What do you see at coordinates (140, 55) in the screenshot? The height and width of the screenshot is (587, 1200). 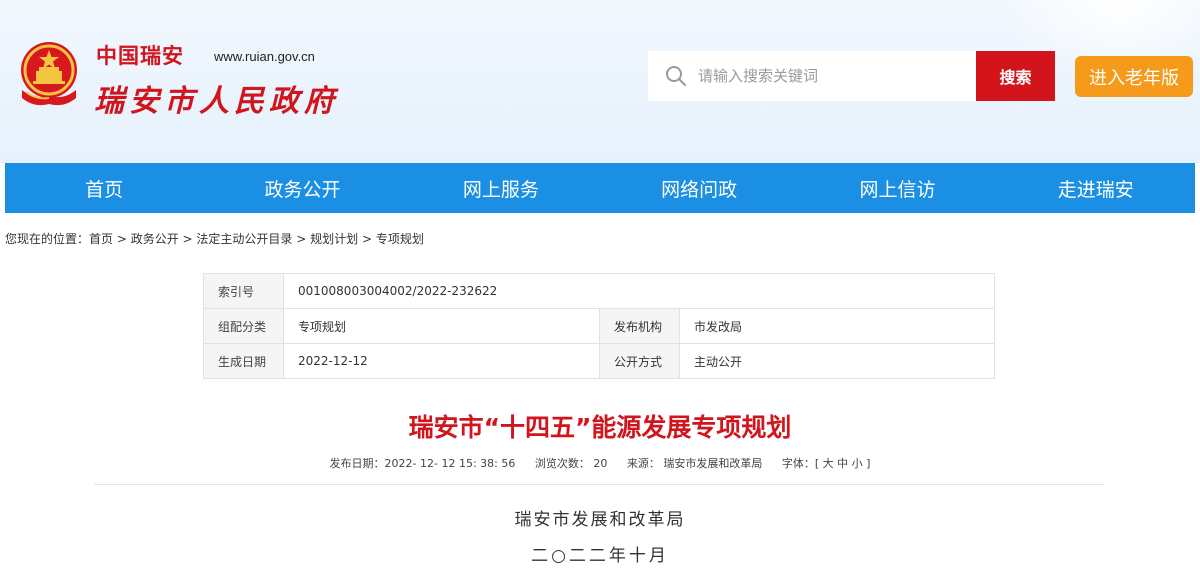 I see `site-title-small: 中国瑞安` at bounding box center [140, 55].